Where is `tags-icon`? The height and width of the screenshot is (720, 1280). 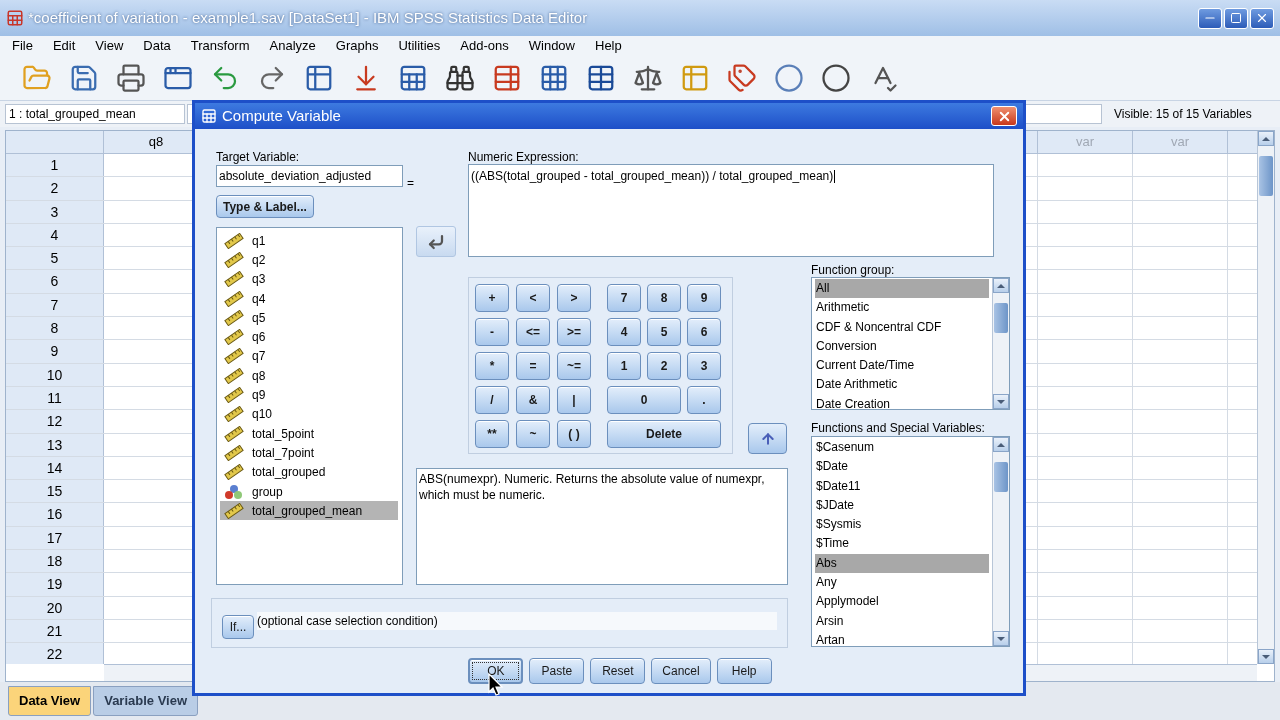
tags-icon is located at coordinates (742, 77).